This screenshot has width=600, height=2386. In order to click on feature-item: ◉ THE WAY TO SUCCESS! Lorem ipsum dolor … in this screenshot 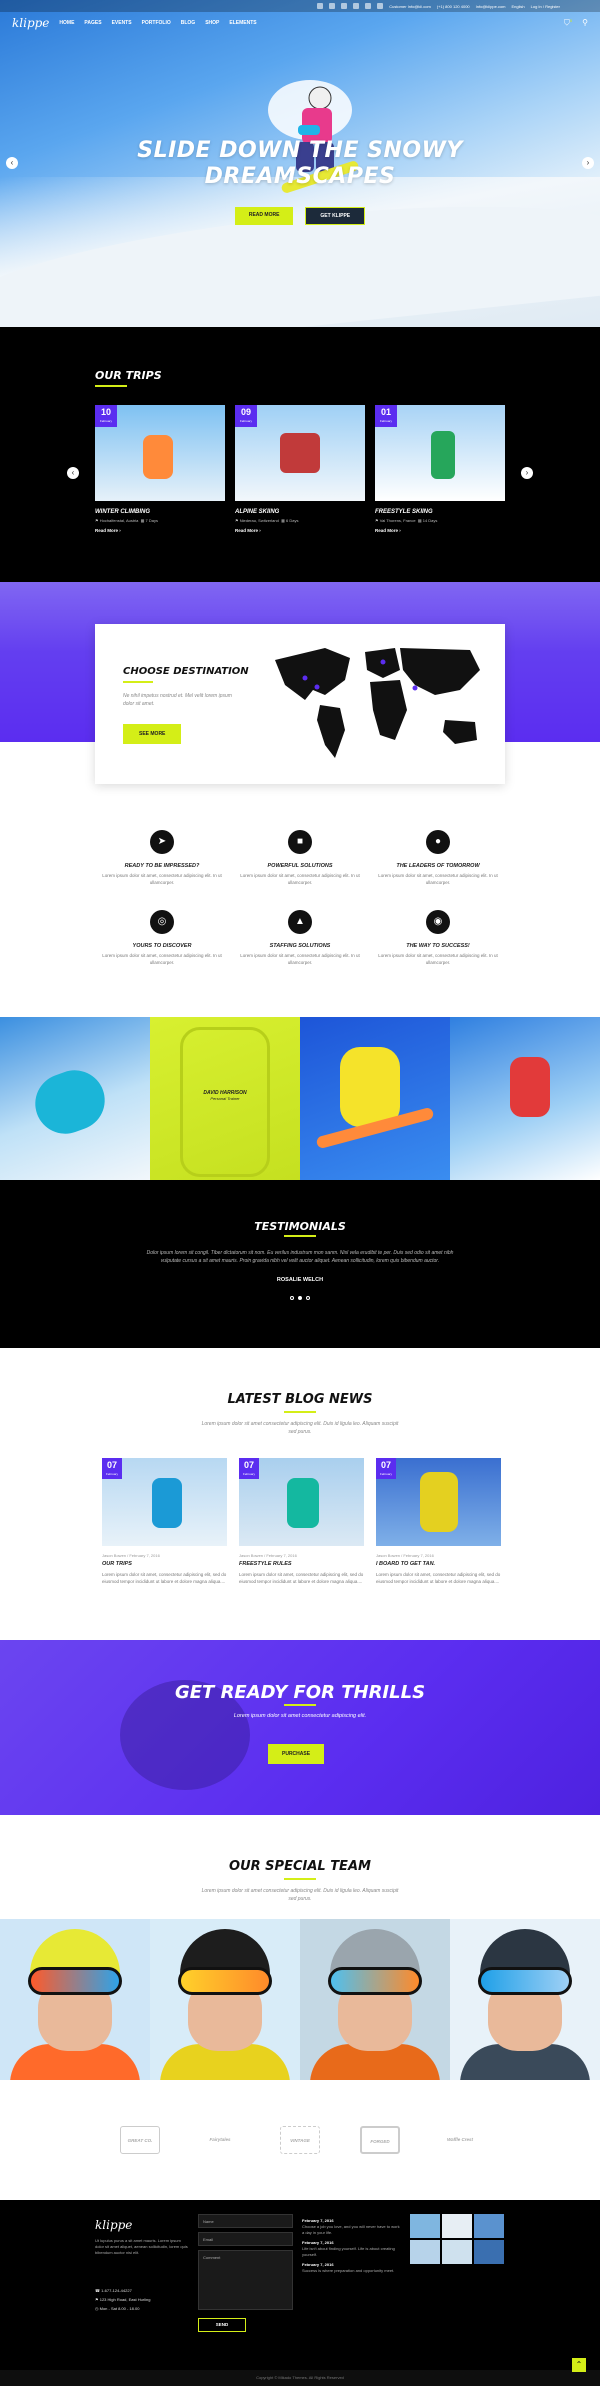, I will do `click(438, 938)`.